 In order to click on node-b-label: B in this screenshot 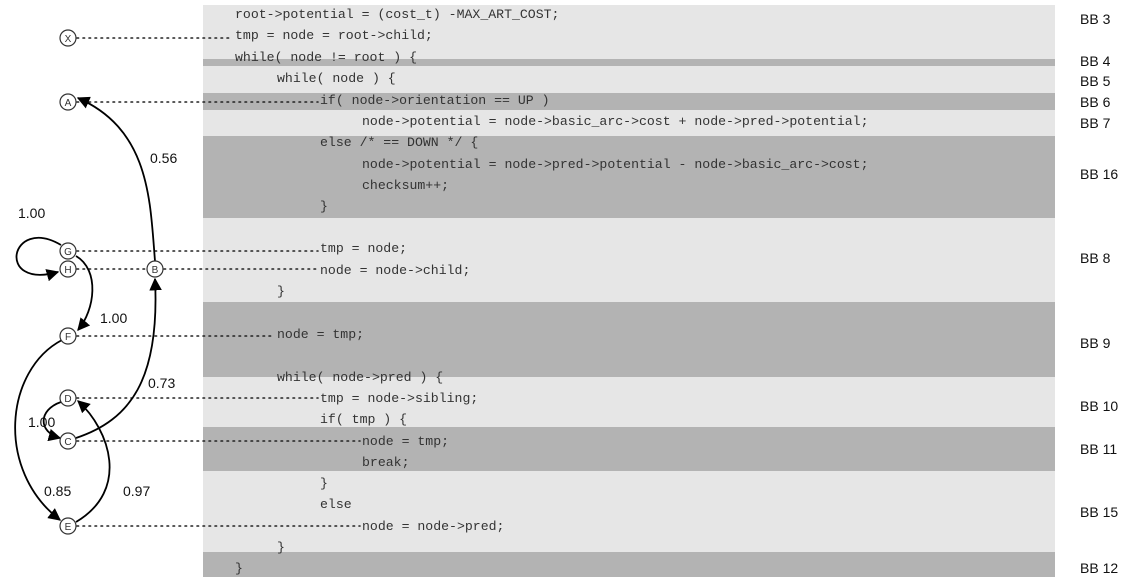, I will do `click(155, 270)`.